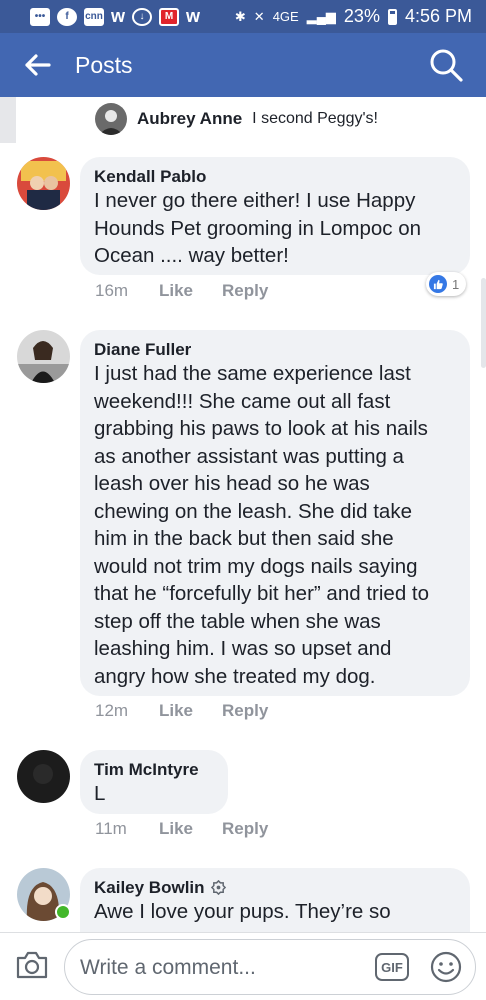 The image size is (486, 1000). Describe the element at coordinates (256, 566) in the screenshot. I see `comment-text-line: would not trim my dogs nails saying` at that location.